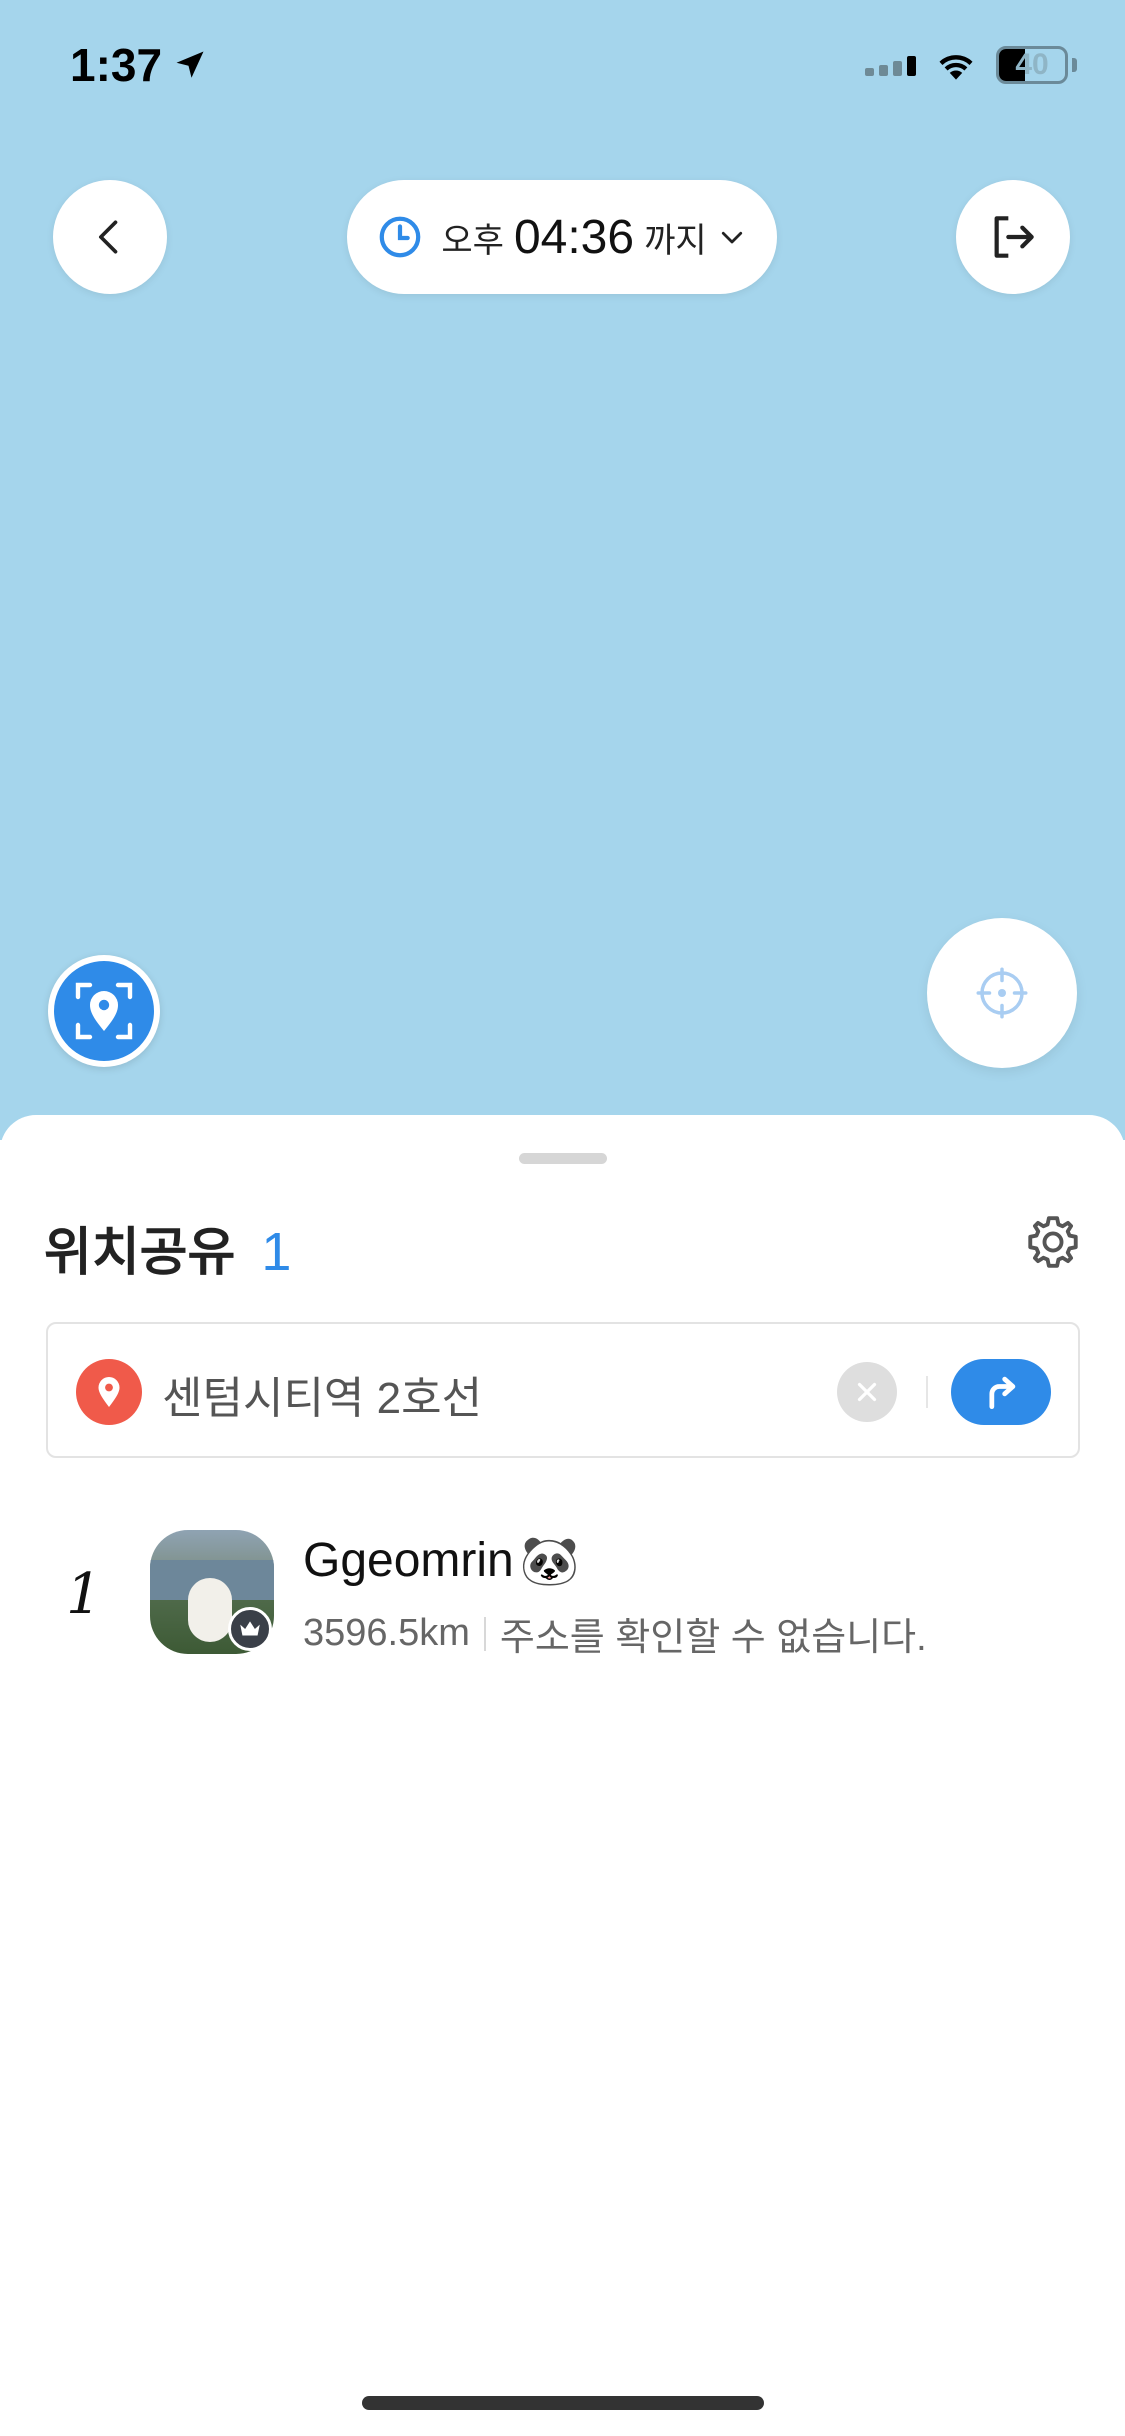 The image size is (1125, 2436). I want to click on member-rank: 1, so click(84, 1594).